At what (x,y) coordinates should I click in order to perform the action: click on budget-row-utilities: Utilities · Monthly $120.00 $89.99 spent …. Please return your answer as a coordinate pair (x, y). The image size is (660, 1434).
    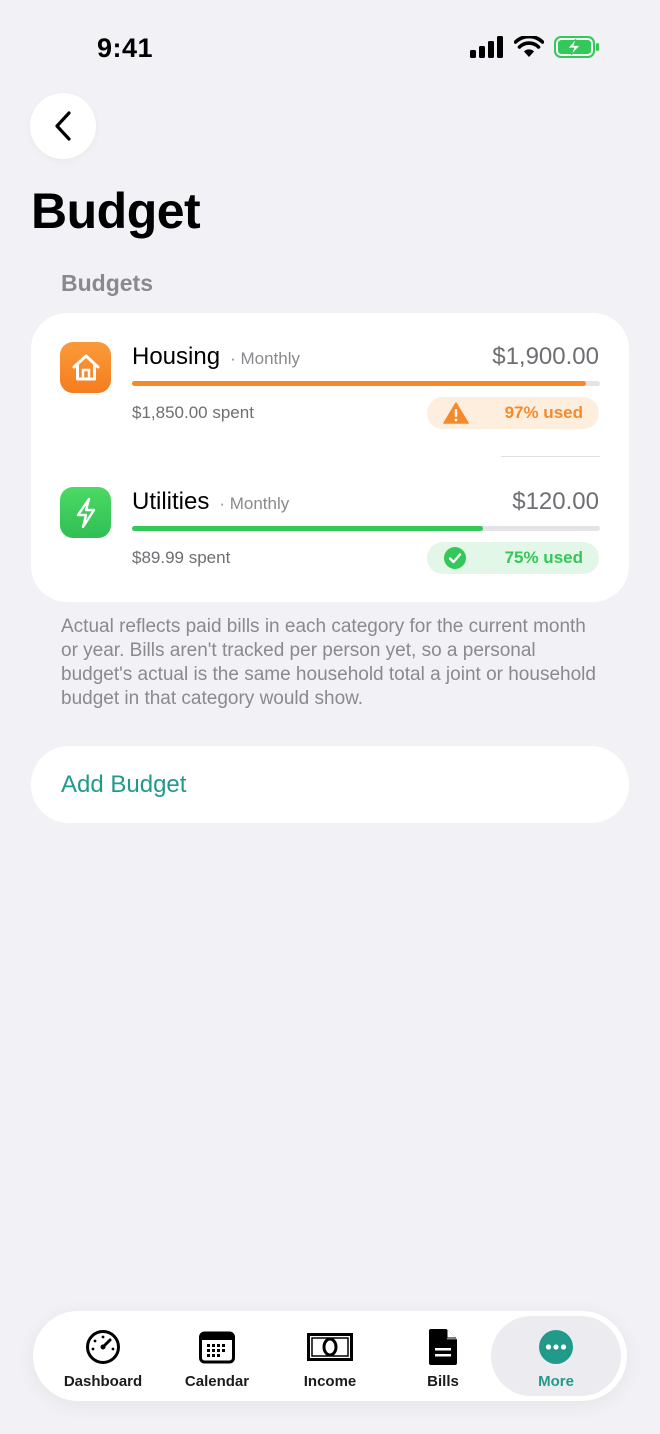
    Looking at the image, I should click on (330, 516).